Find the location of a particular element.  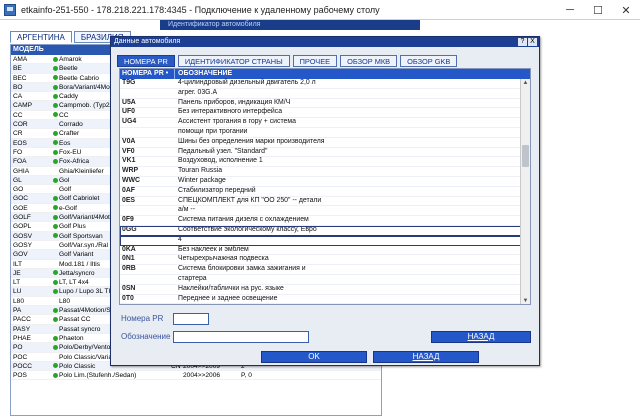

pr-code-cell: 0T0 is located at coordinates (128, 298).